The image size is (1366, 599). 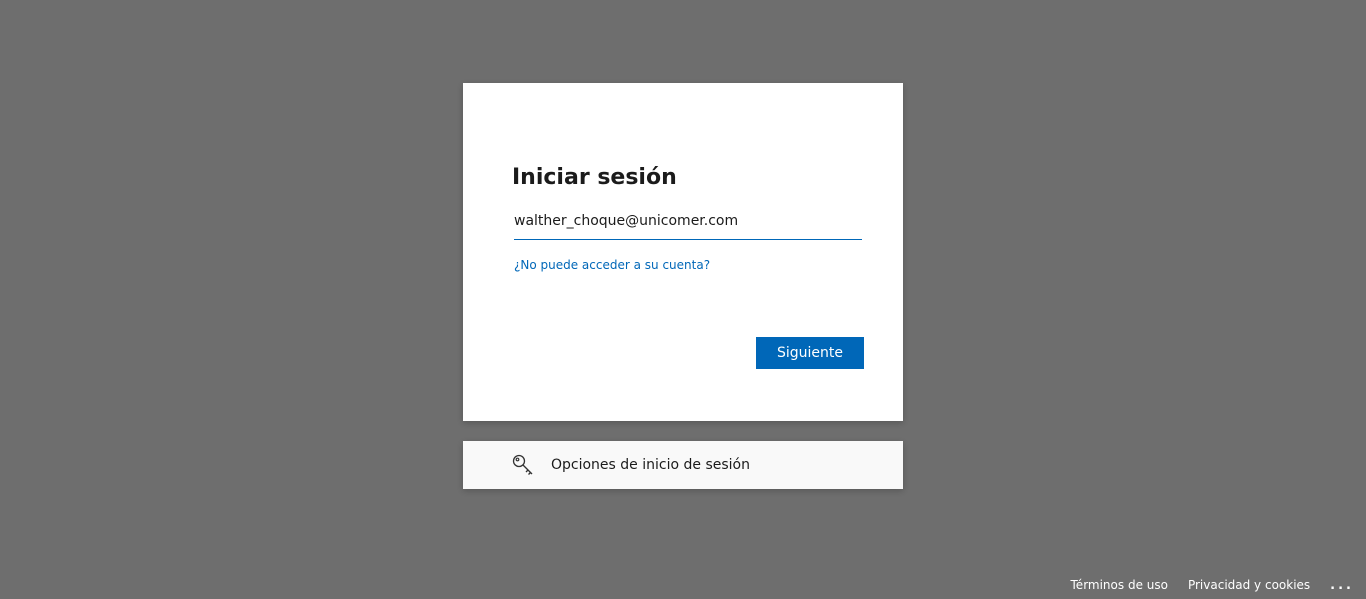 What do you see at coordinates (650, 465) in the screenshot?
I see `sign-in-options-label: Opciones de inicio de sesión` at bounding box center [650, 465].